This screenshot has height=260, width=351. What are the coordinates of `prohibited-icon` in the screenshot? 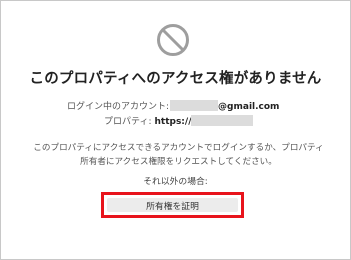 It's located at (173, 40).